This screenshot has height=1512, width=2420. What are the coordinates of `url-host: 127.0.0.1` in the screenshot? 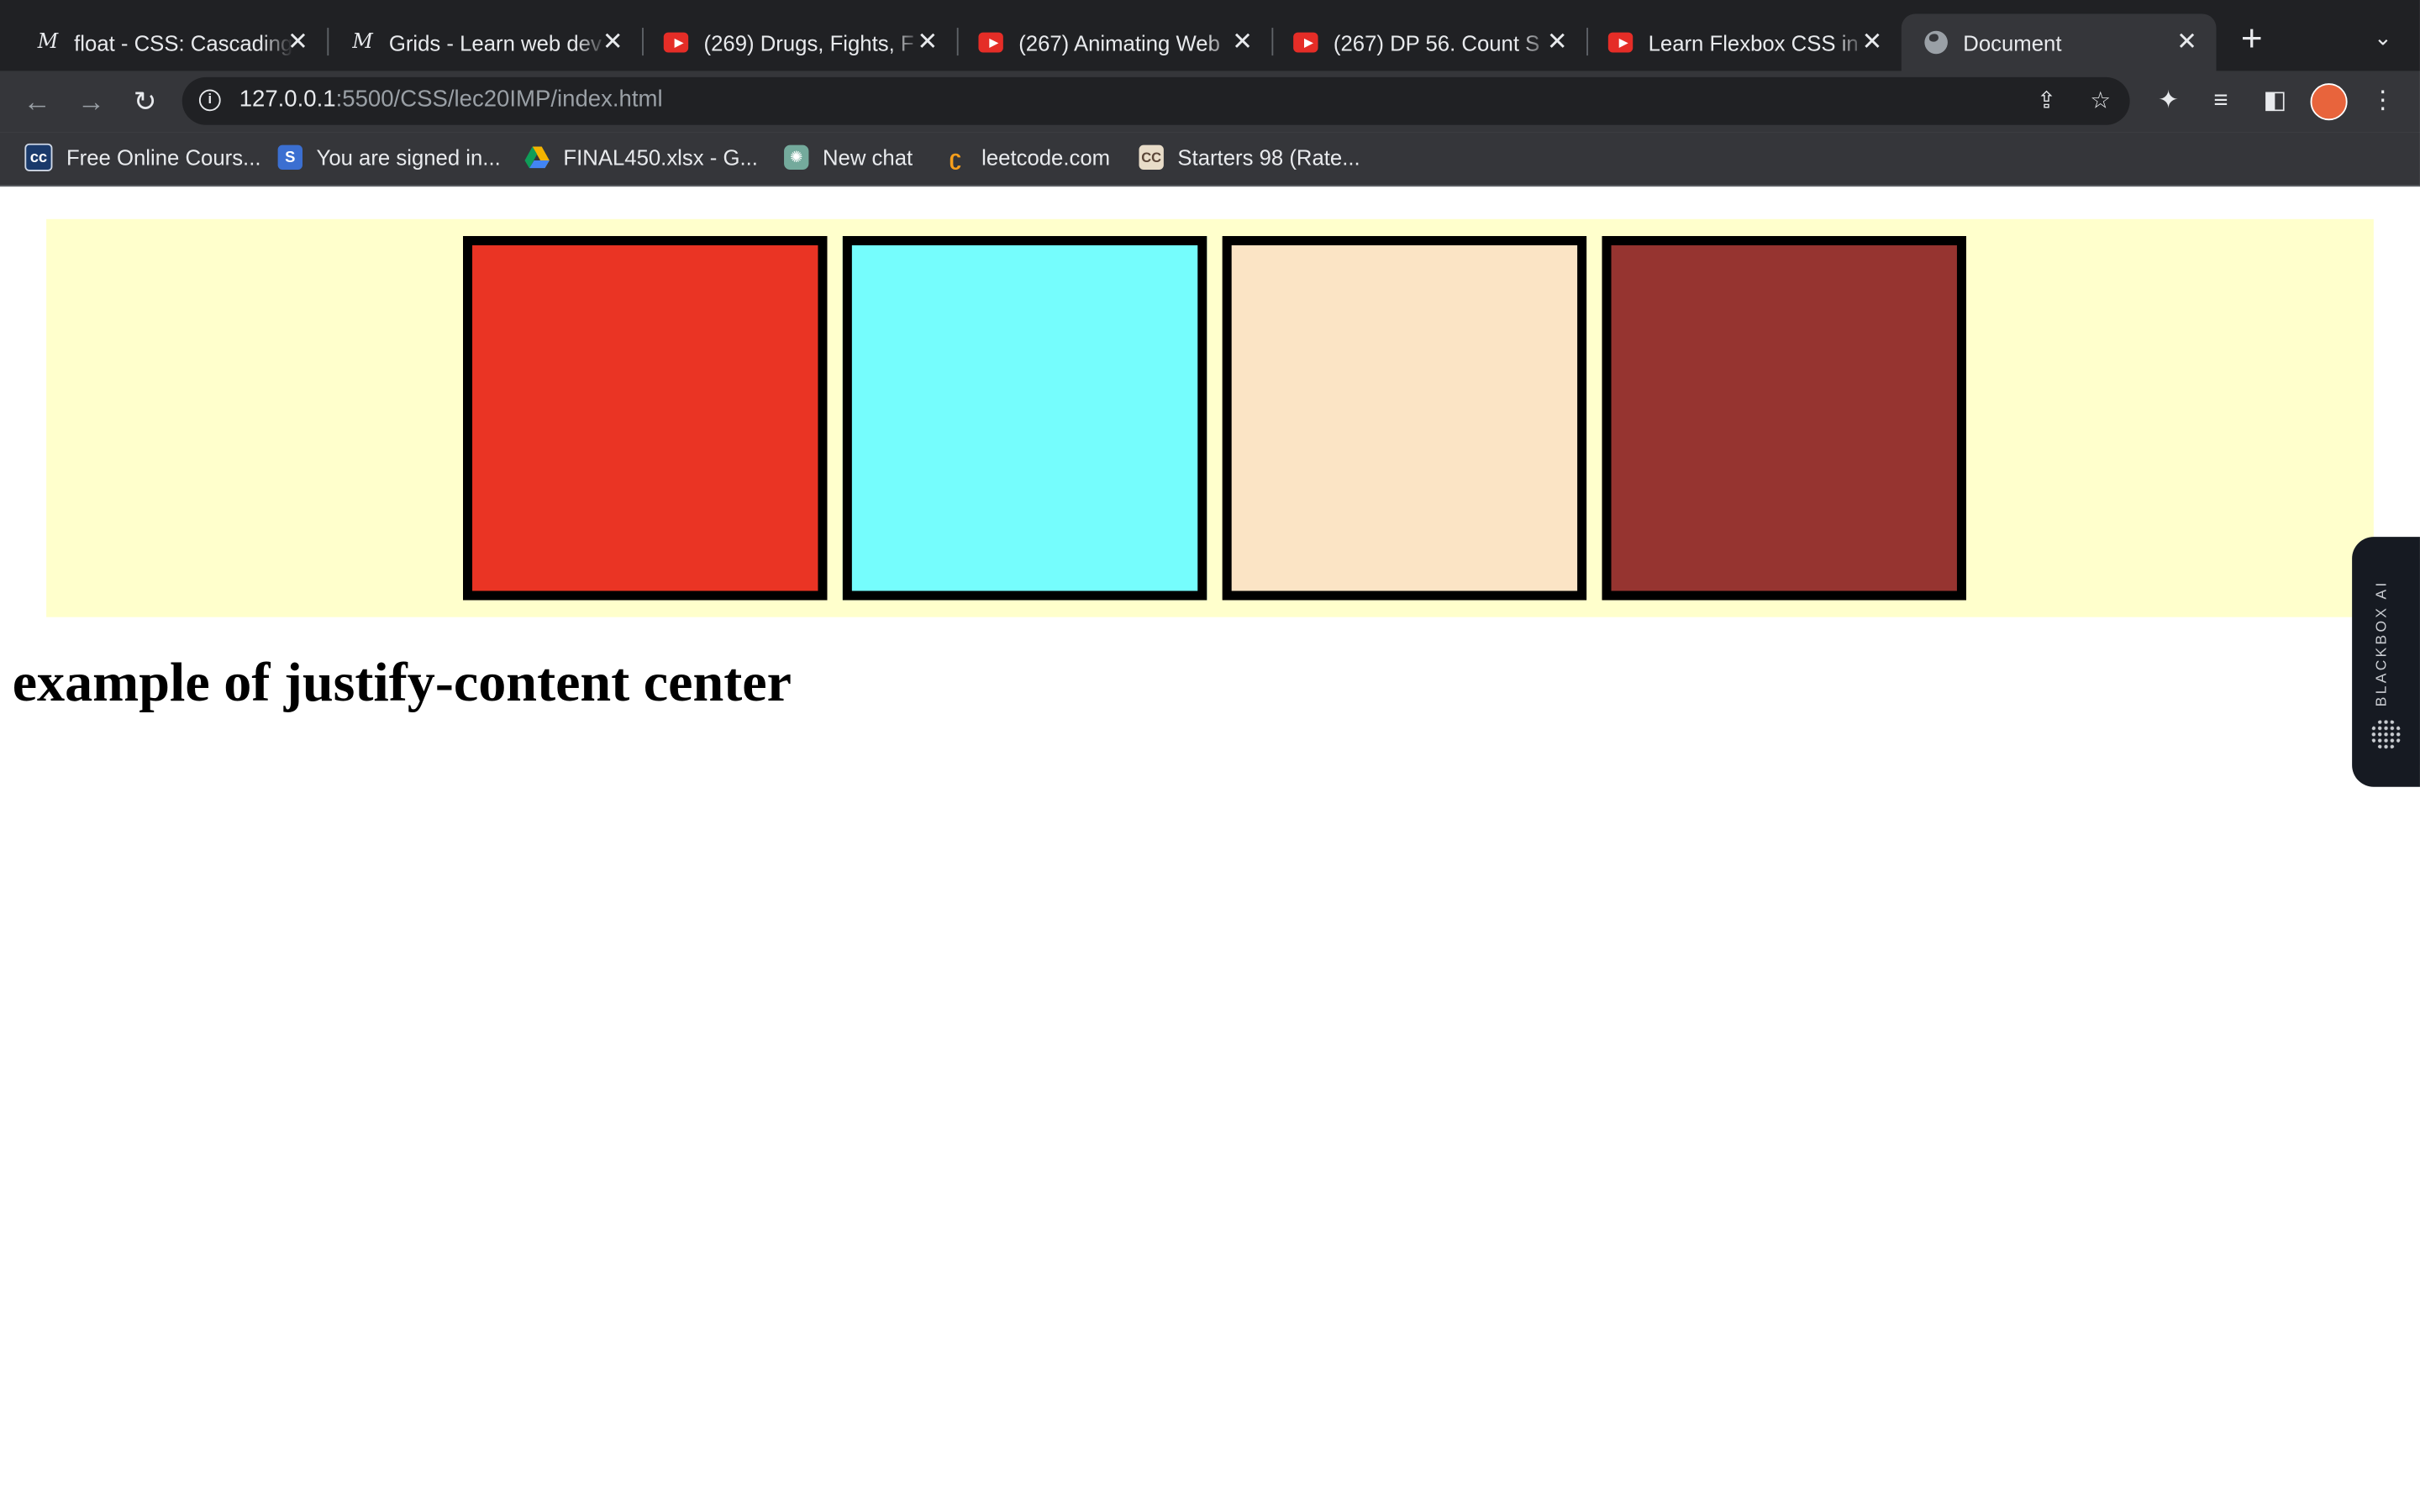 It's located at (287, 99).